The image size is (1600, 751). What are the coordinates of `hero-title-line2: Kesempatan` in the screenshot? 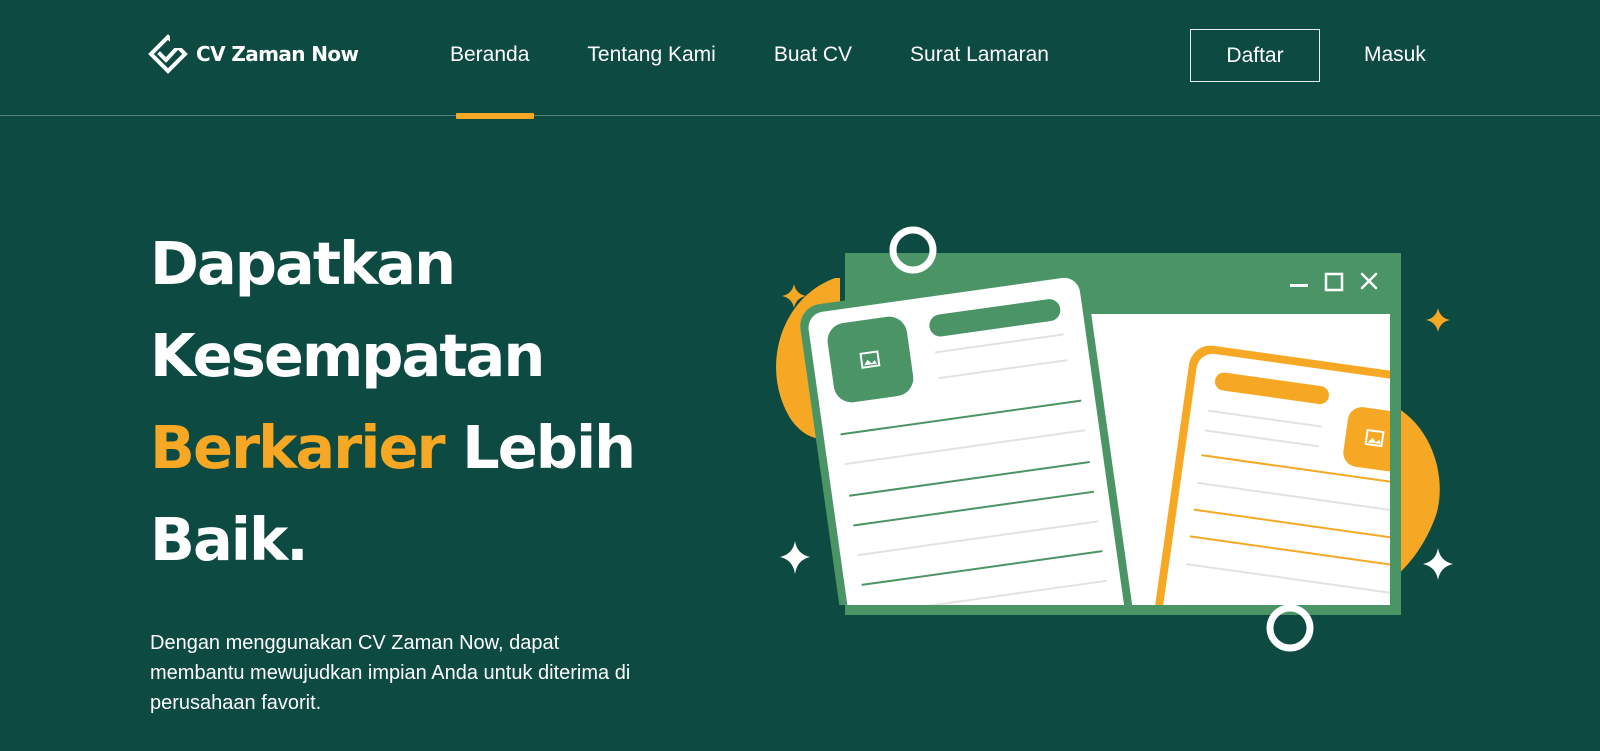 It's located at (347, 355).